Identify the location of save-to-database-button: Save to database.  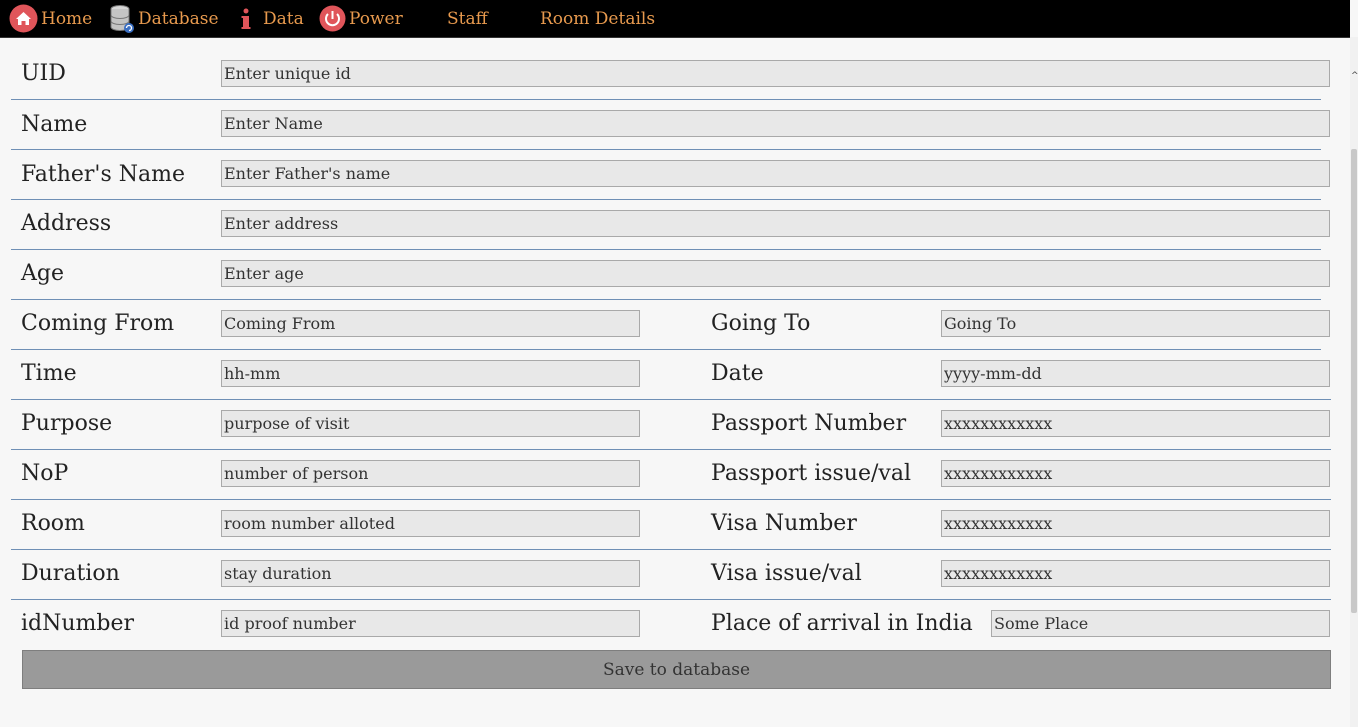
(676, 669).